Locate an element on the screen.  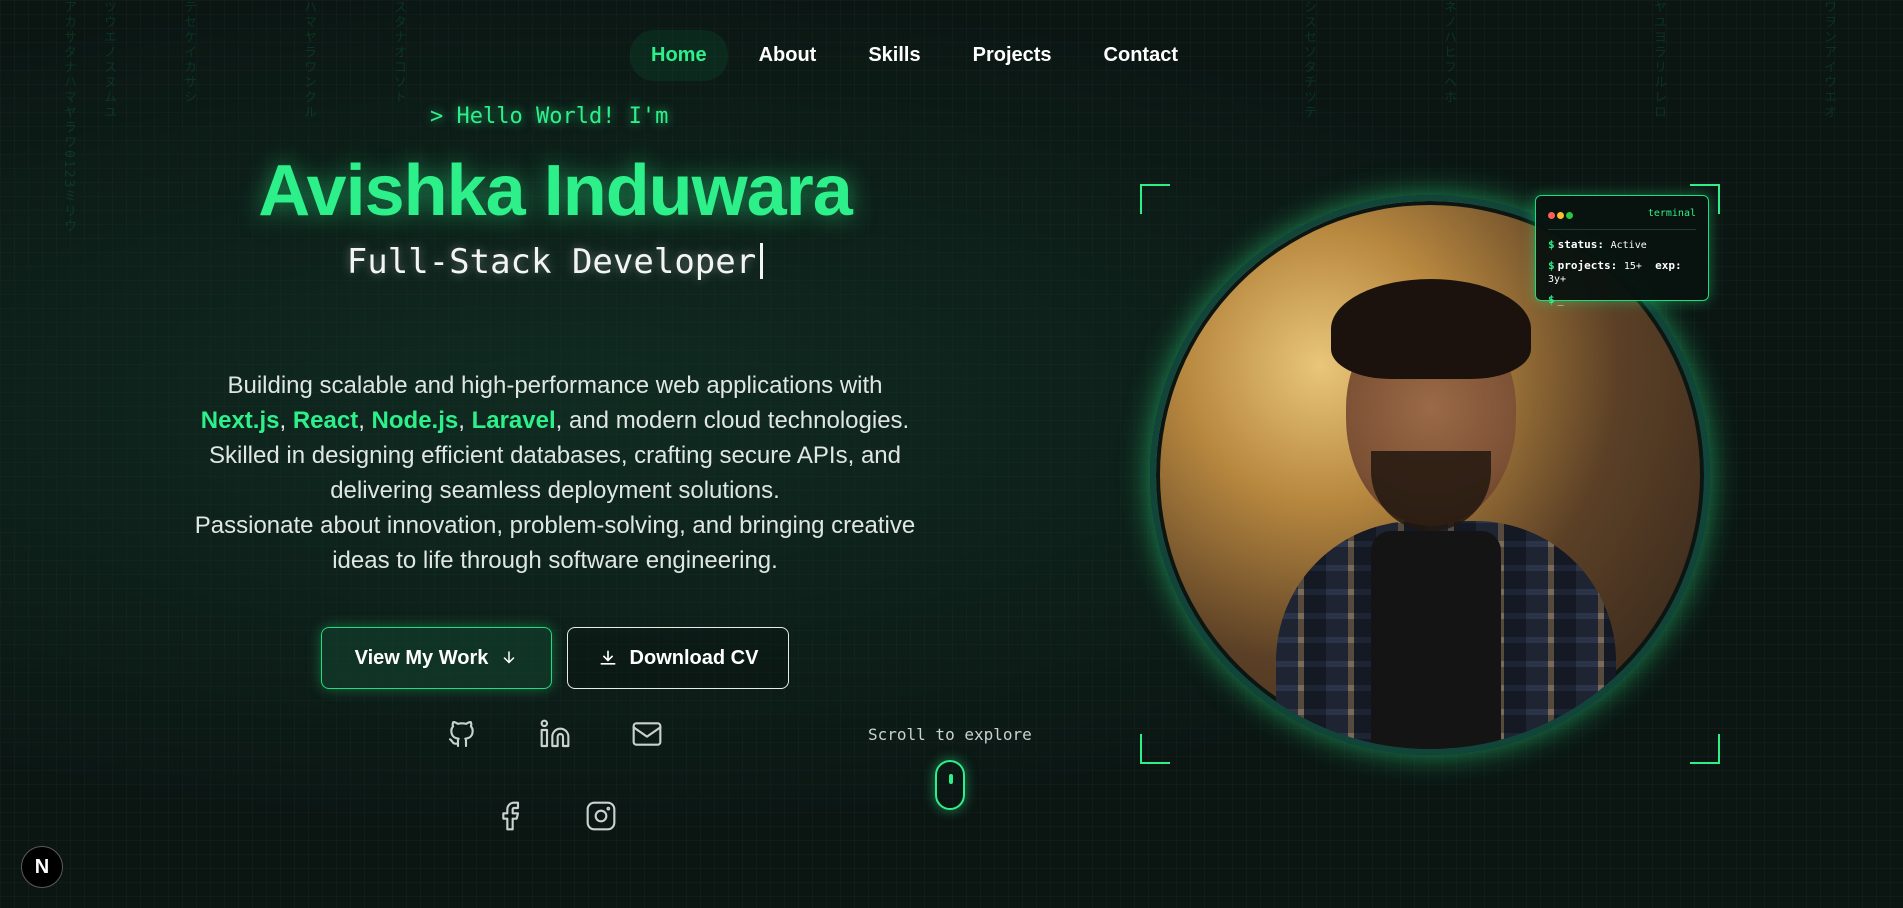
matrix-rain-column: ワヲンアイウエオ is located at coordinates (1828, 60).